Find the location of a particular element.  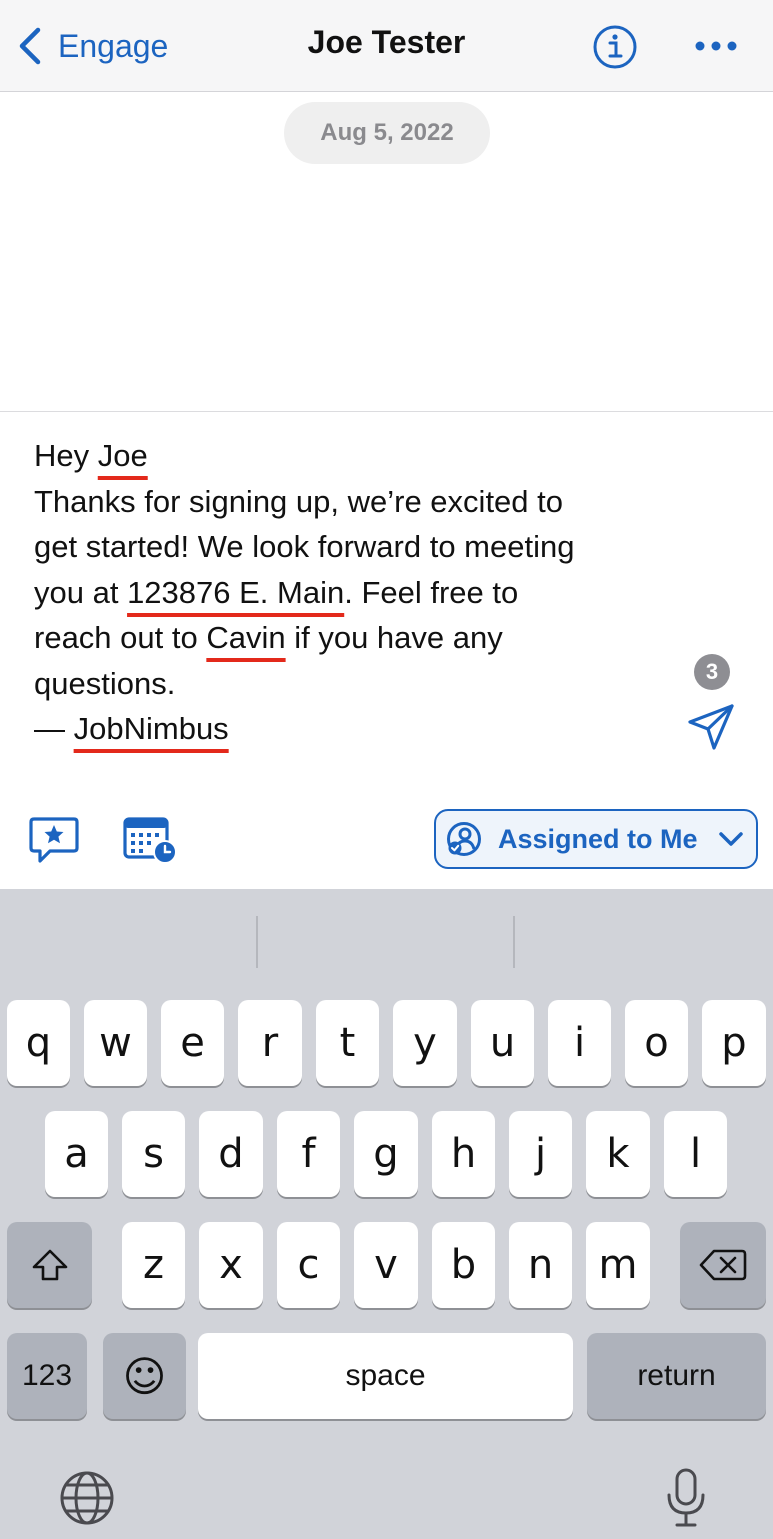

key-m: m is located at coordinates (618, 1265).